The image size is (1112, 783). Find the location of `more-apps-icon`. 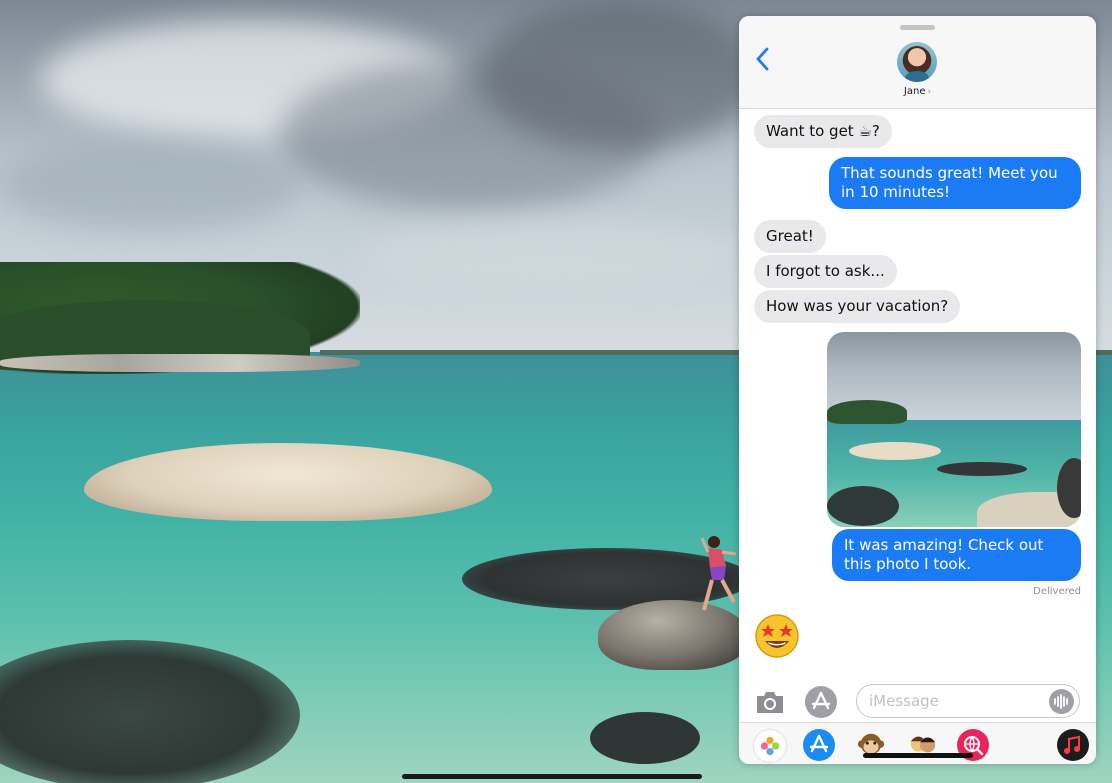

more-apps-icon is located at coordinates (1073, 745).